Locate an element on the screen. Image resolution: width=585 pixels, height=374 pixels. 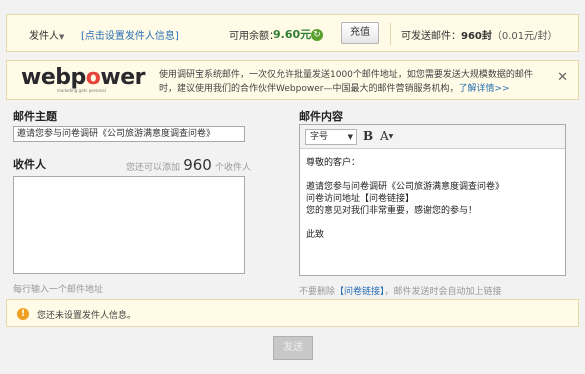
content-footer-hint: 不要删除【问卷链接】，邮件发送时会自动加上链接 is located at coordinates (400, 292).